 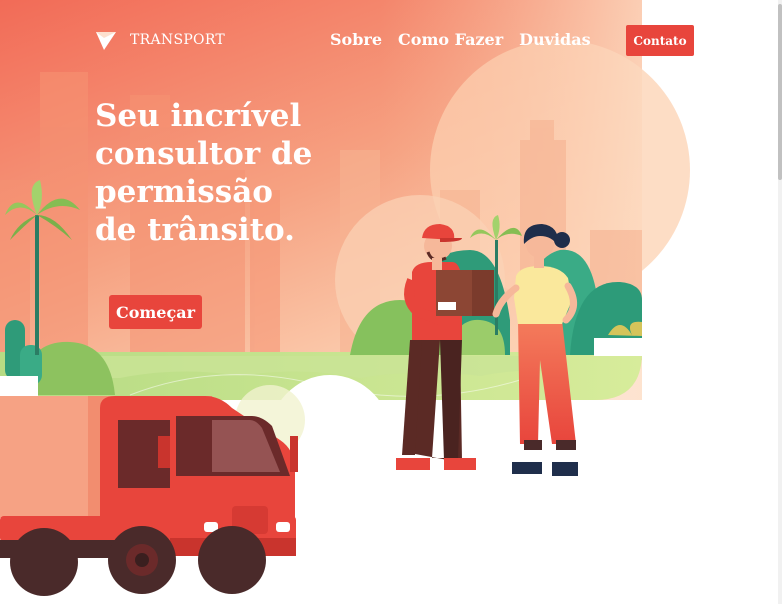 I want to click on nav-link-como-fazer: Como Fazer, so click(x=450, y=39).